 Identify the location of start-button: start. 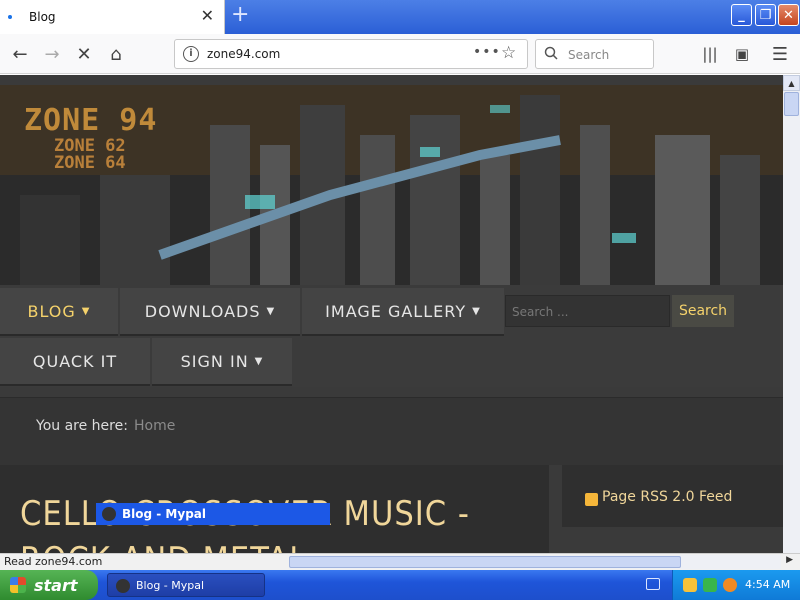
(49, 585).